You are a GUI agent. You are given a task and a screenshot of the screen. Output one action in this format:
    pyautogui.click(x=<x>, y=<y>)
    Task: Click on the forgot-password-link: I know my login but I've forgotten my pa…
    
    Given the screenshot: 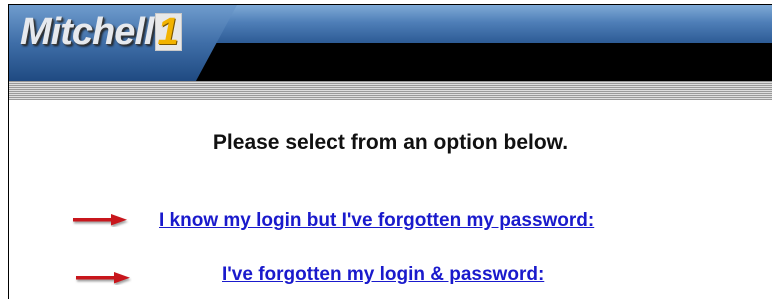 What is the action you would take?
    pyautogui.click(x=376, y=221)
    